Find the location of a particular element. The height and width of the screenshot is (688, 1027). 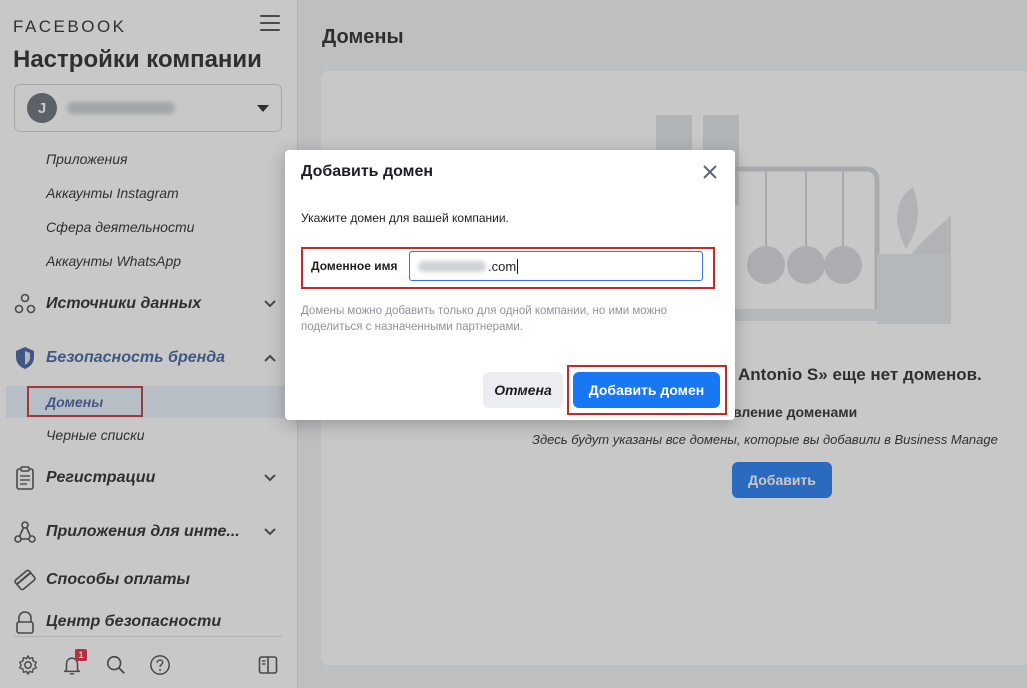

cancel-button: Отмена is located at coordinates (523, 390).